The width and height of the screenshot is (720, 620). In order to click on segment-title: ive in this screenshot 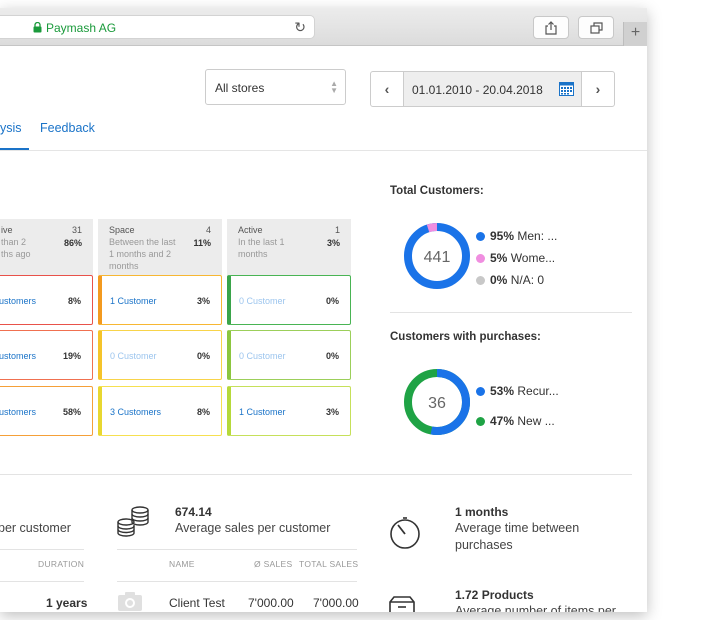, I will do `click(7, 230)`.